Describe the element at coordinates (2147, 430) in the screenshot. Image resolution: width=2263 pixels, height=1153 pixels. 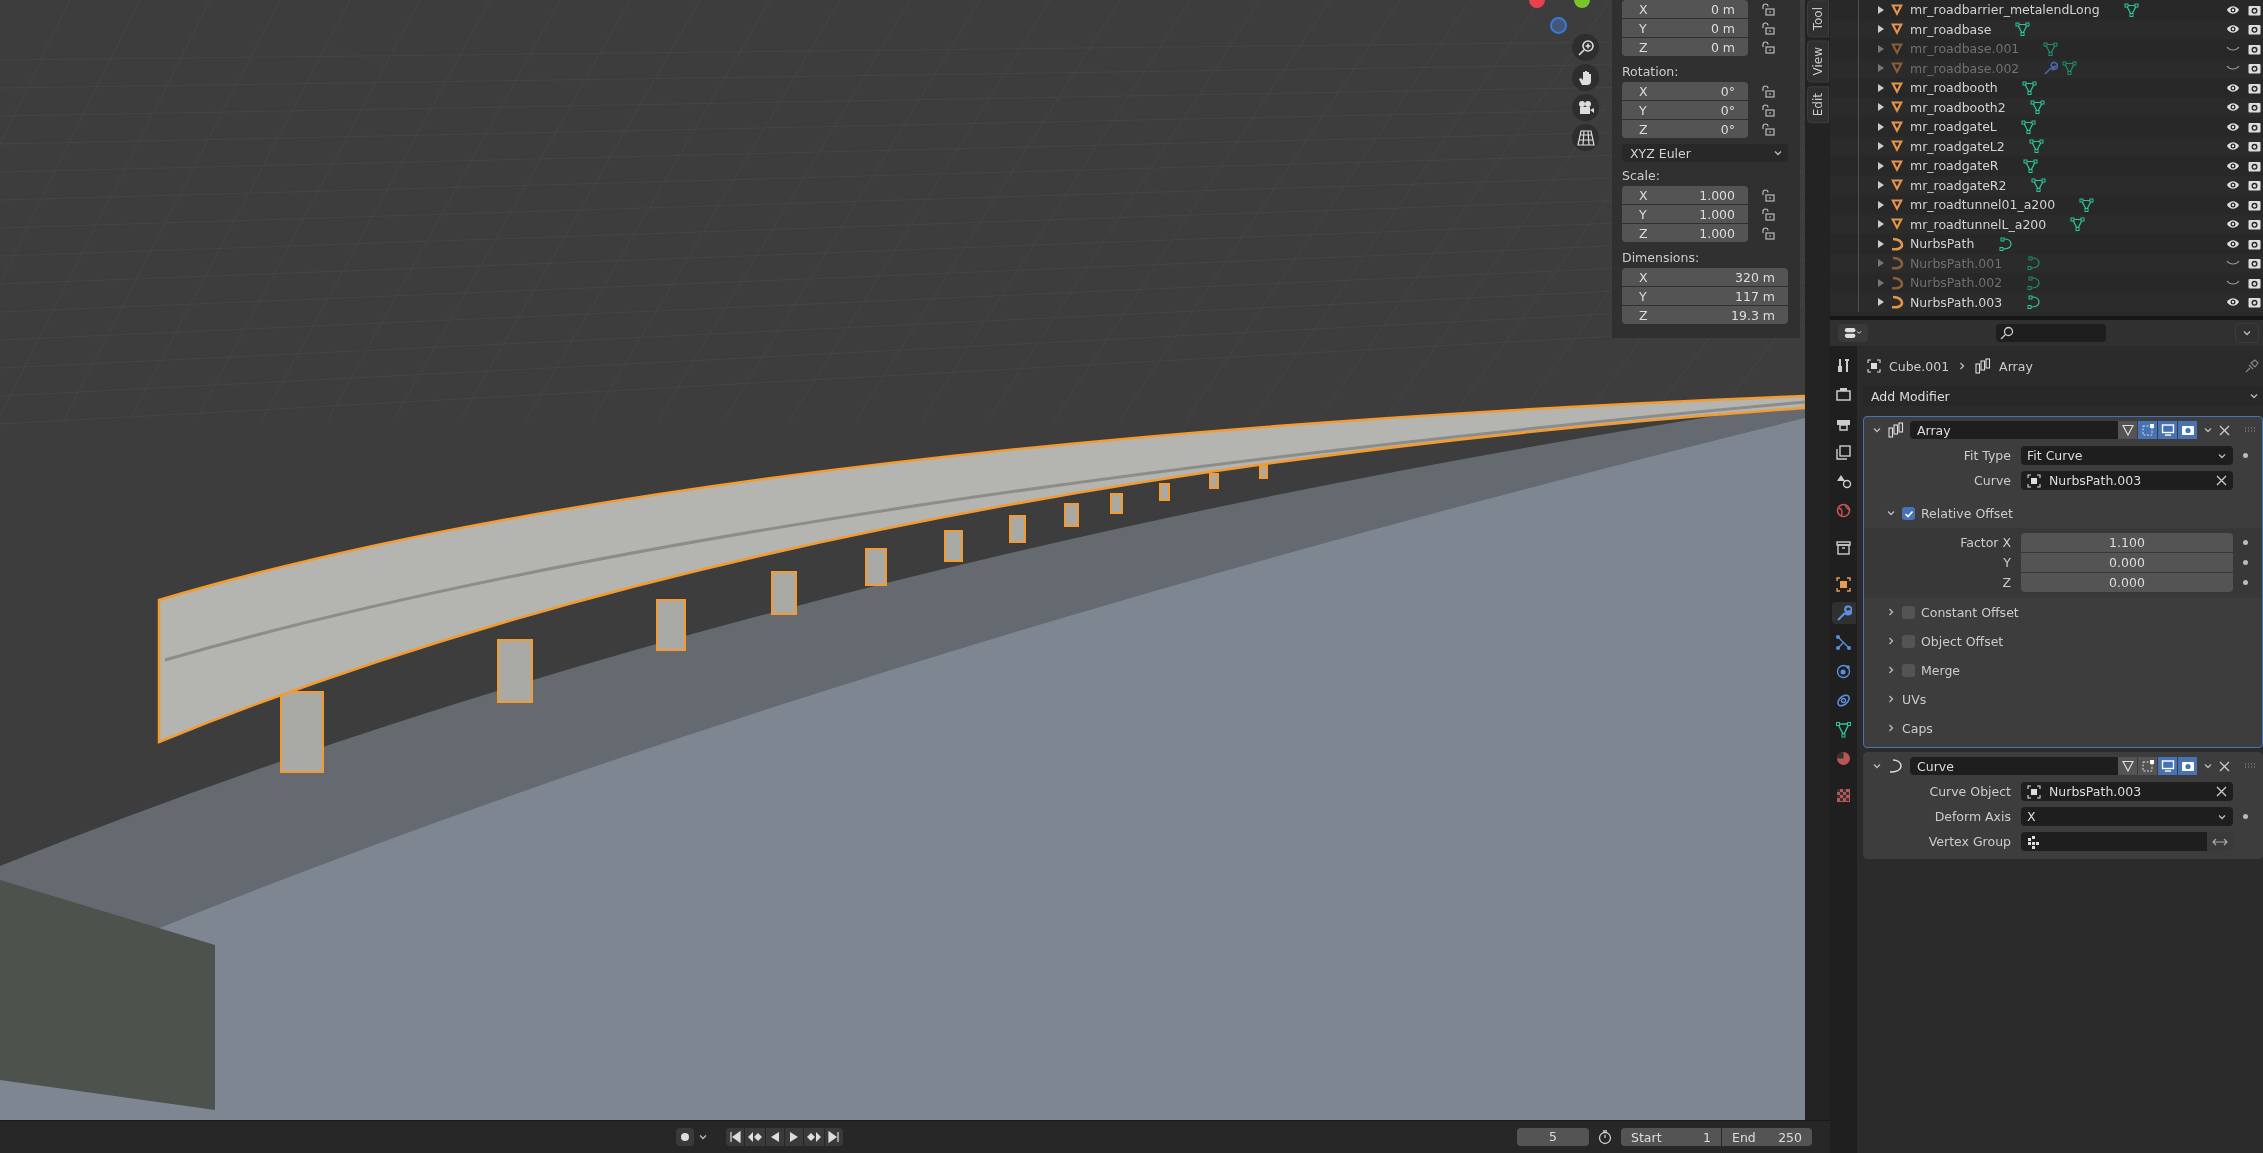
I see `on-cage-toggle` at that location.